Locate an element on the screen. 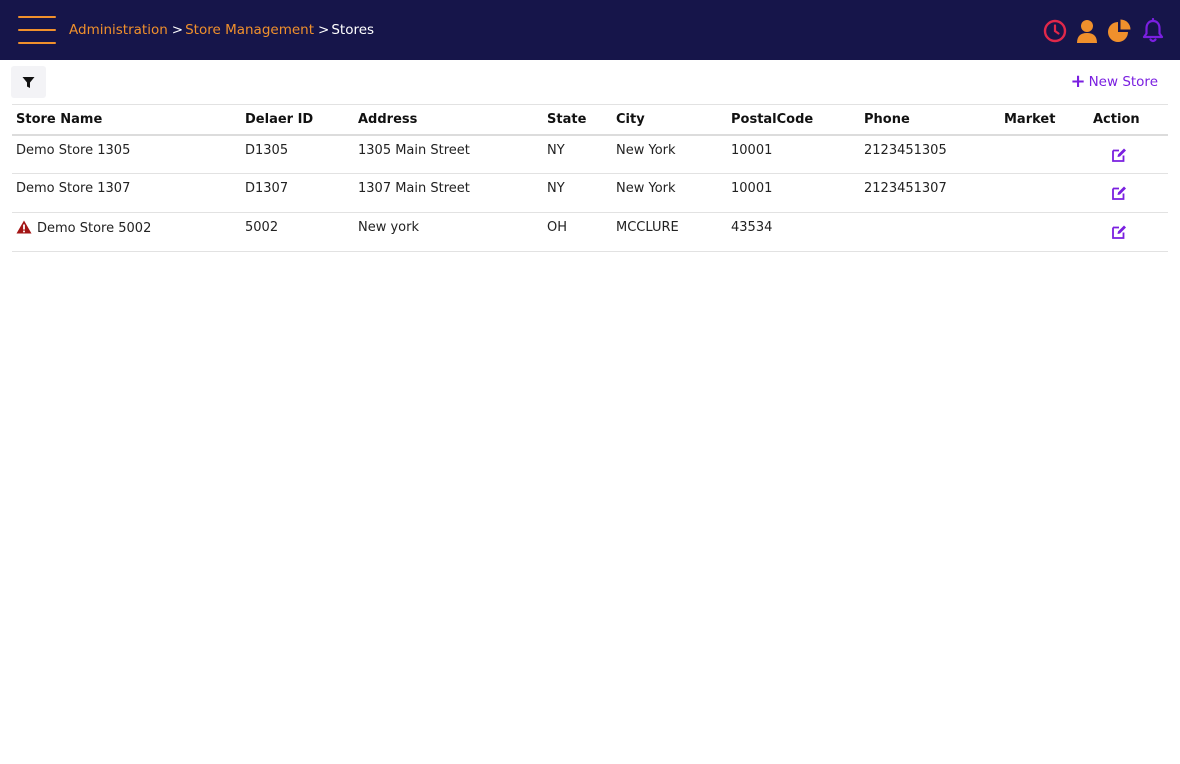 This screenshot has height=764, width=1180. cell-store-name: Demo Store 5002 is located at coordinates (126, 232).